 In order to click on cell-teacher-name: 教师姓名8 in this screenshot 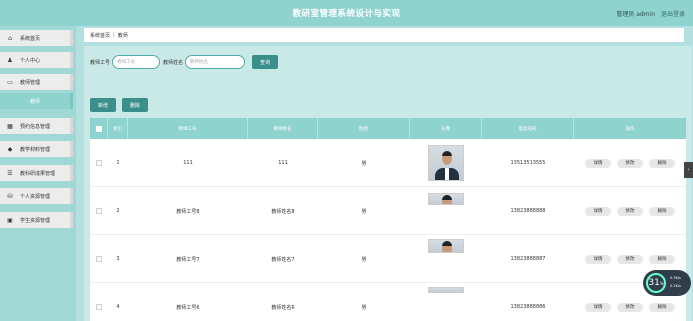, I will do `click(283, 211)`.